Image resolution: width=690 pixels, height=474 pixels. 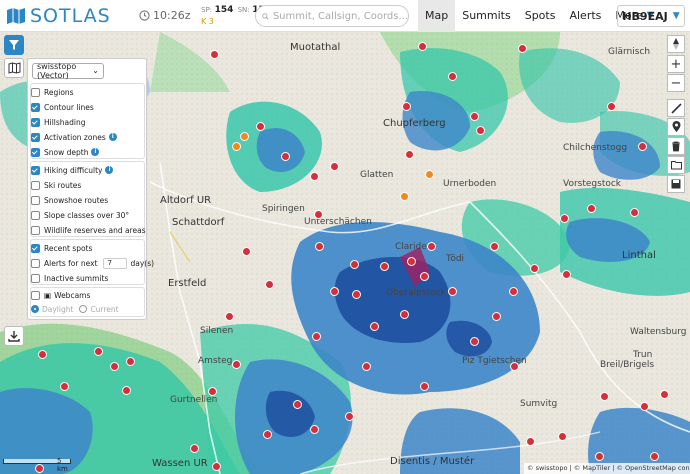 What do you see at coordinates (676, 165) in the screenshot?
I see `open-file-button` at bounding box center [676, 165].